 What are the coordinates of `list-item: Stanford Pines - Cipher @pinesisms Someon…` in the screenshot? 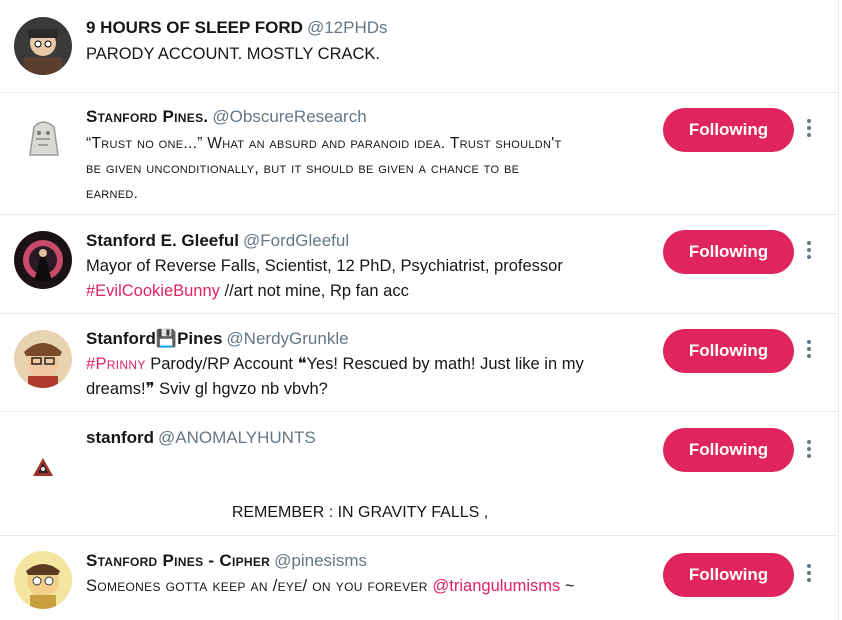 It's located at (419, 578).